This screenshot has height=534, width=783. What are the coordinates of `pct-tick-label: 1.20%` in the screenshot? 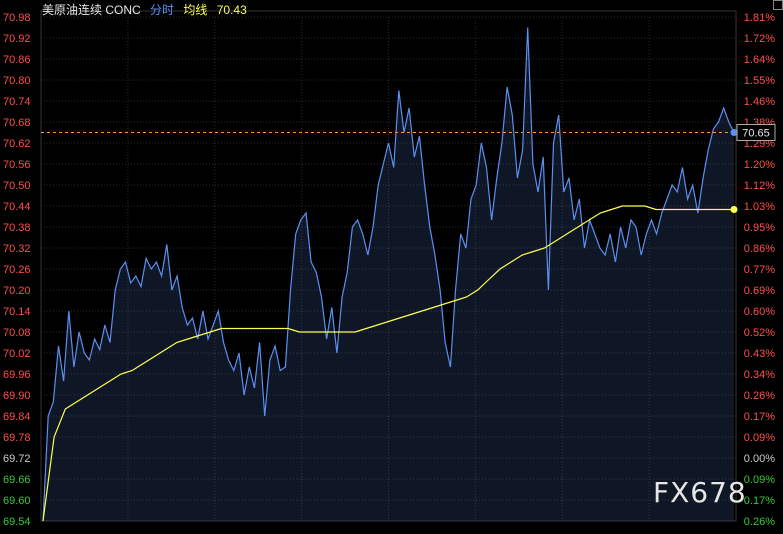 It's located at (759, 165).